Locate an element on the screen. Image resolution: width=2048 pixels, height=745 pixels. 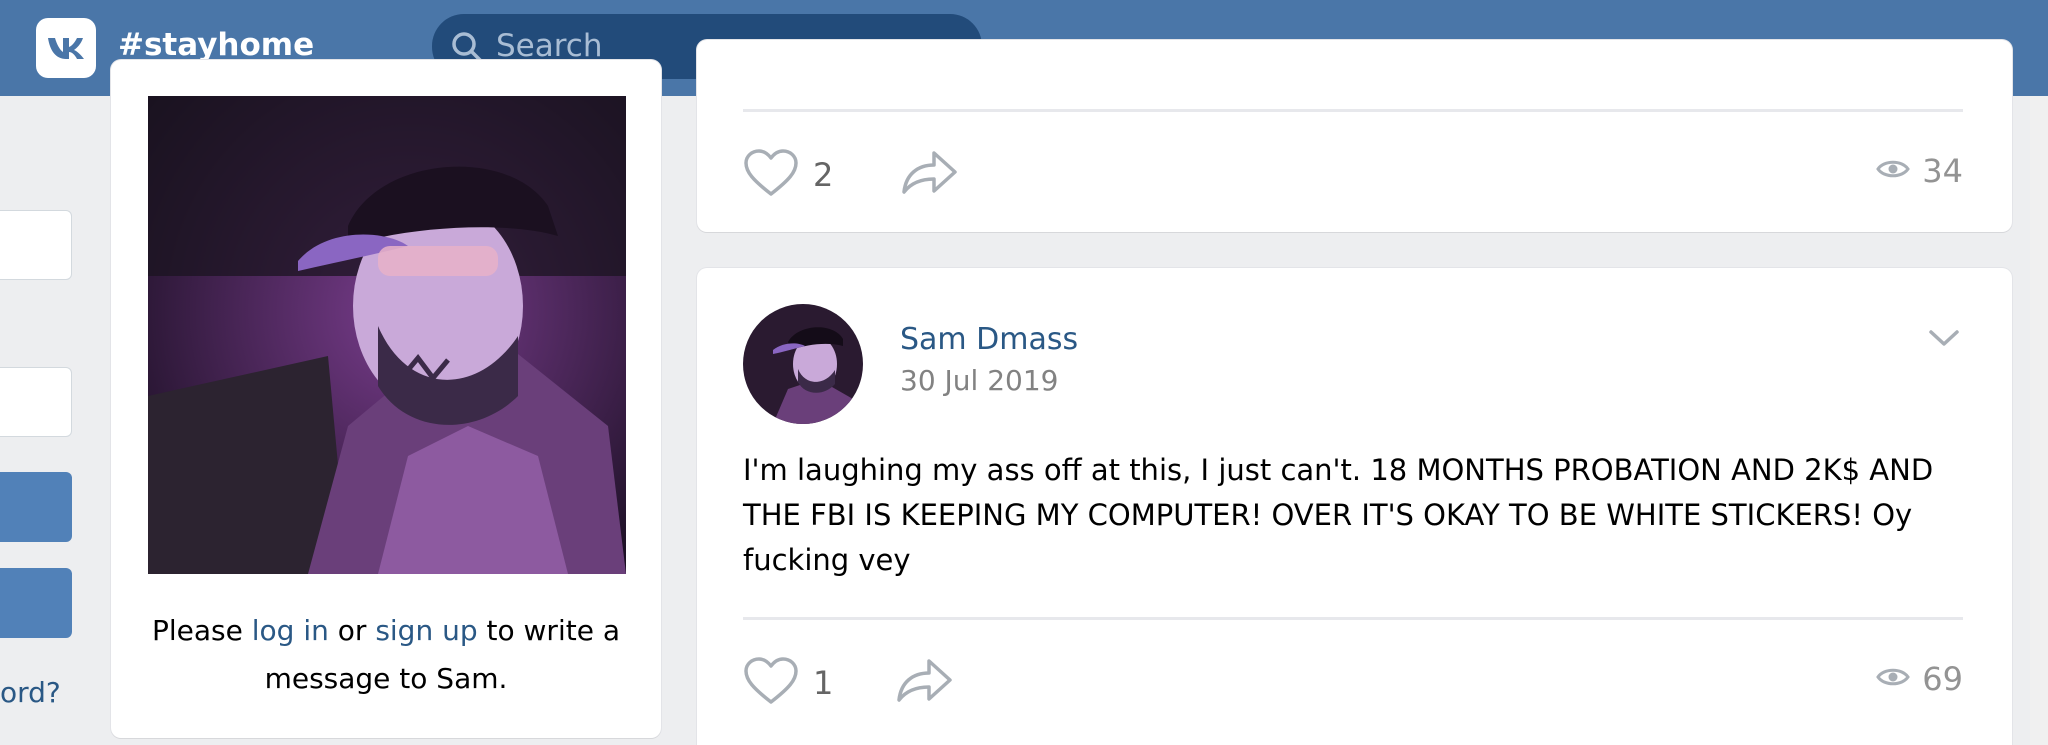
like-button: 2 is located at coordinates (788, 175).